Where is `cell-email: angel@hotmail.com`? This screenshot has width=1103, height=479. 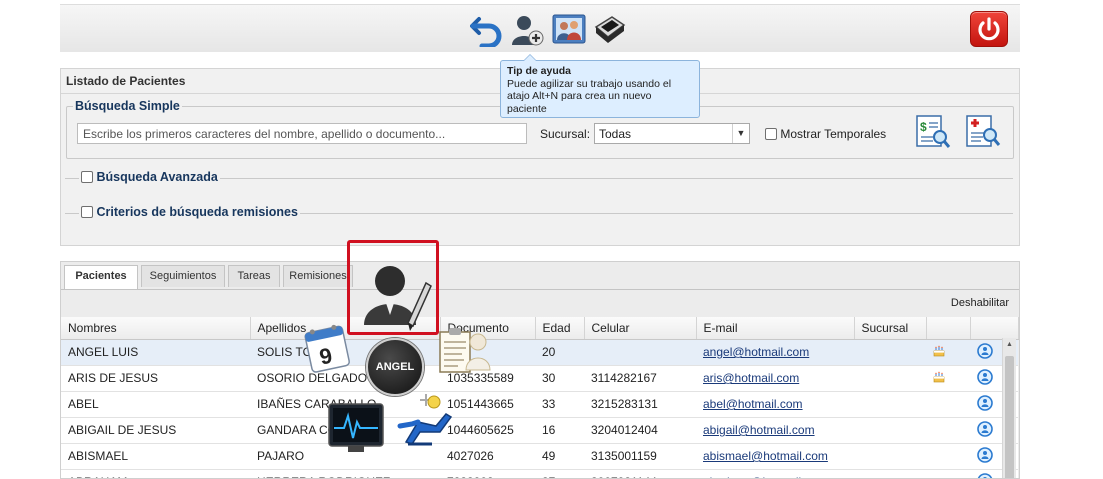
cell-email: angel@hotmail.com is located at coordinates (775, 352).